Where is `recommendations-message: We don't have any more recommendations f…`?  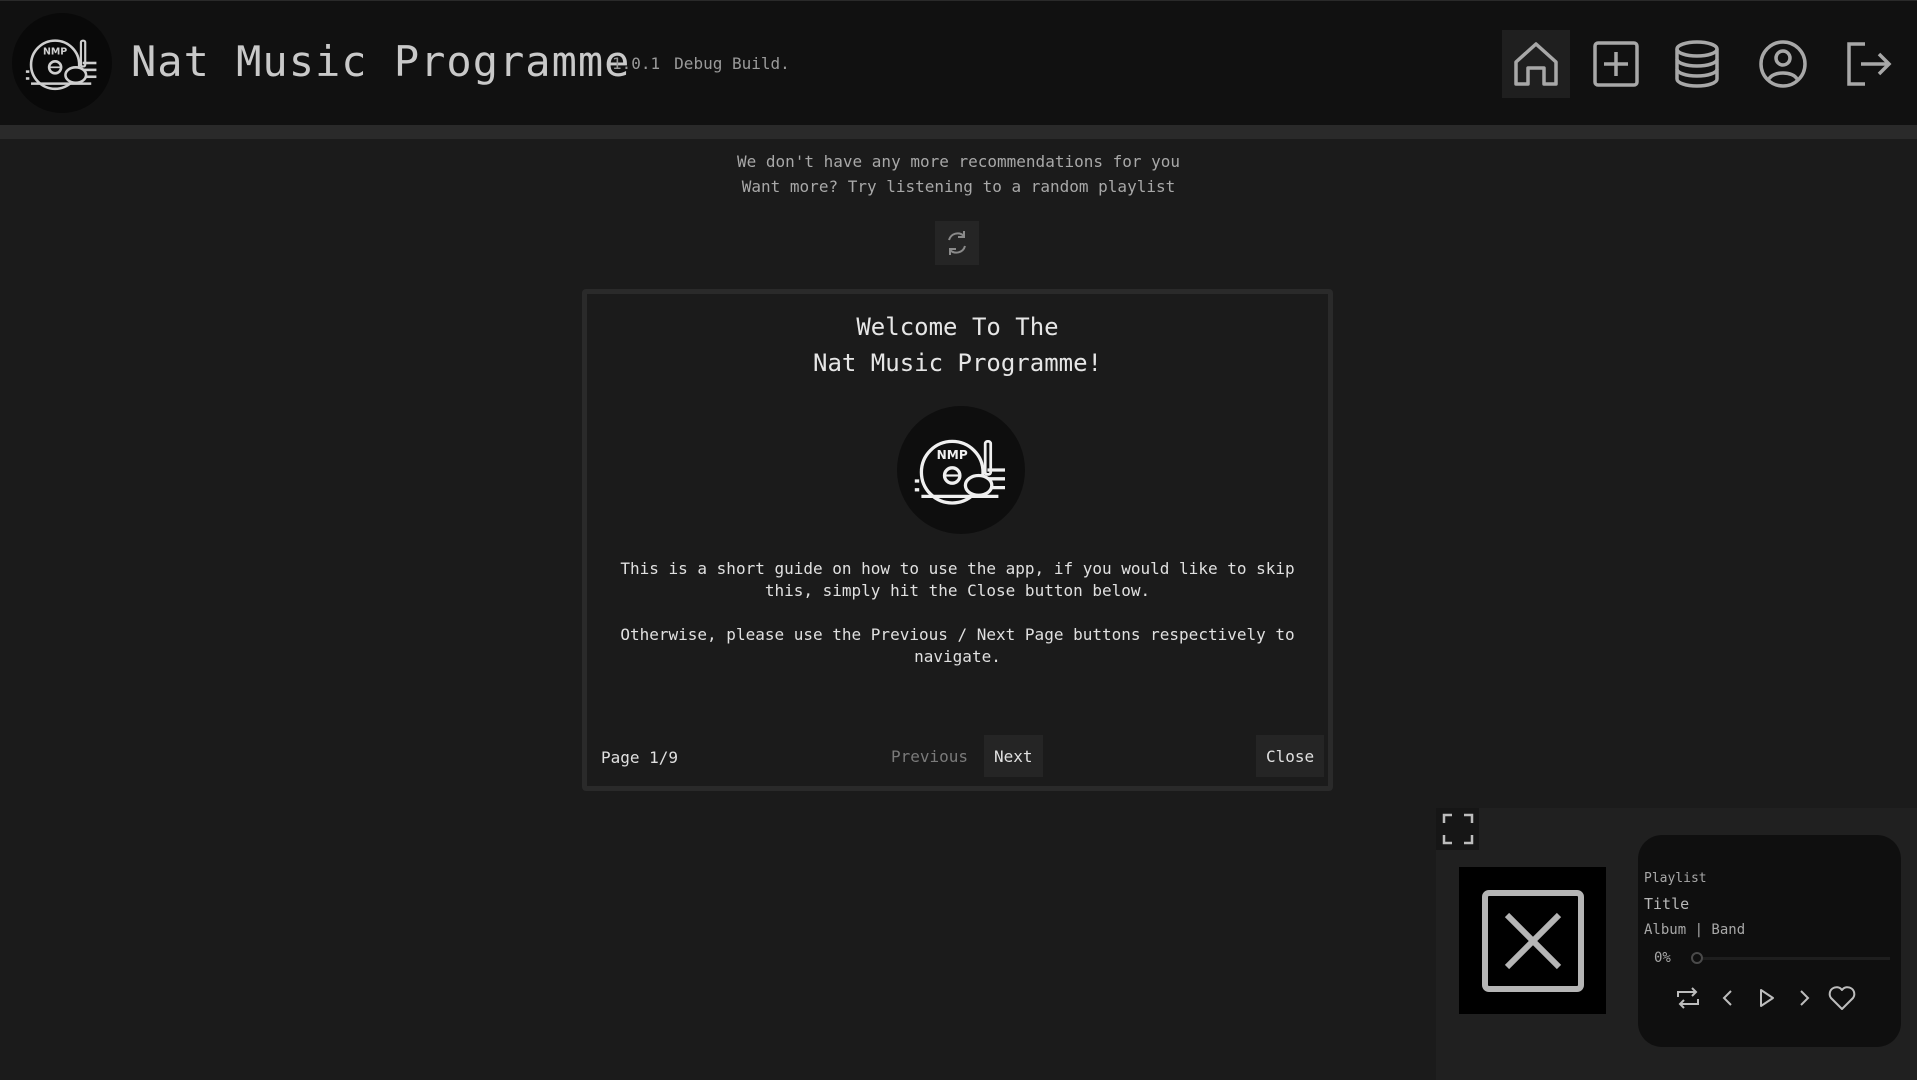 recommendations-message: We don't have any more recommendations f… is located at coordinates (958, 174).